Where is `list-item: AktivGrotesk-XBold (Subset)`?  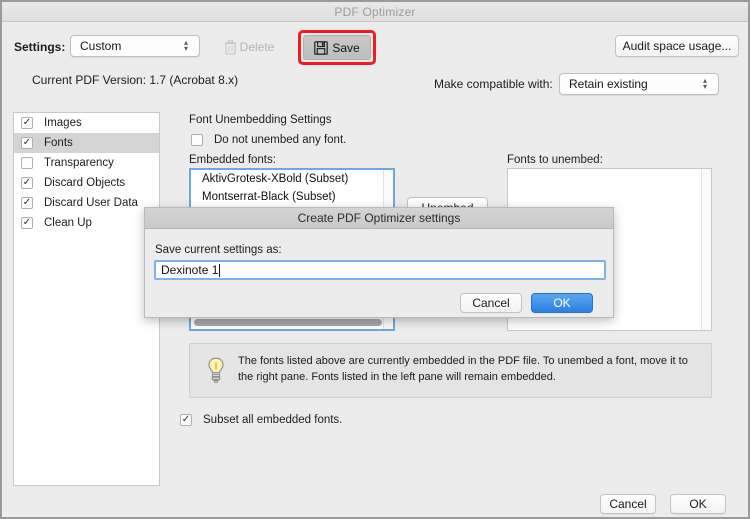
list-item: AktivGrotesk-XBold (Subset) is located at coordinates (292, 179).